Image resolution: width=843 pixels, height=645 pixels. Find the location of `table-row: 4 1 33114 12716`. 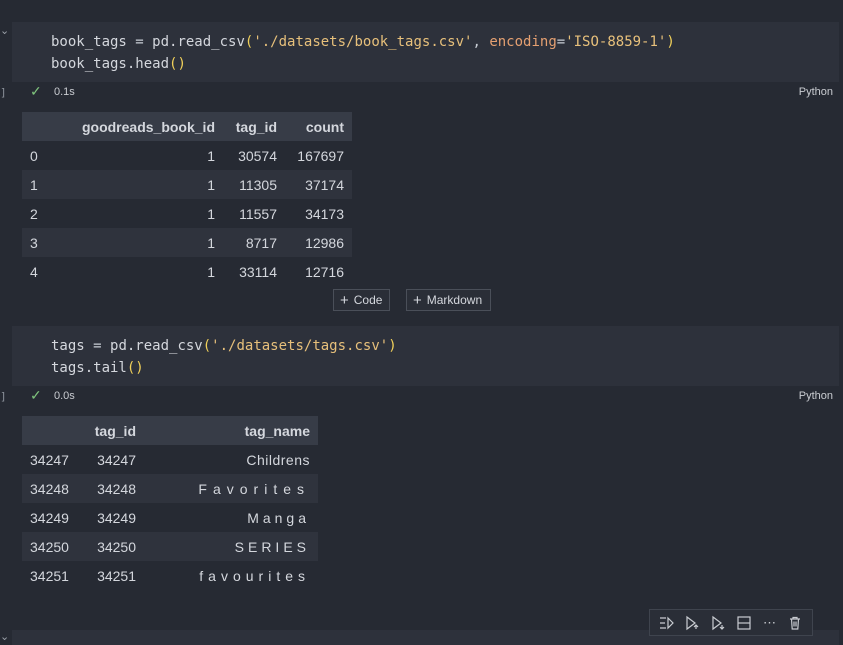

table-row: 4 1 33114 12716 is located at coordinates (187, 271).